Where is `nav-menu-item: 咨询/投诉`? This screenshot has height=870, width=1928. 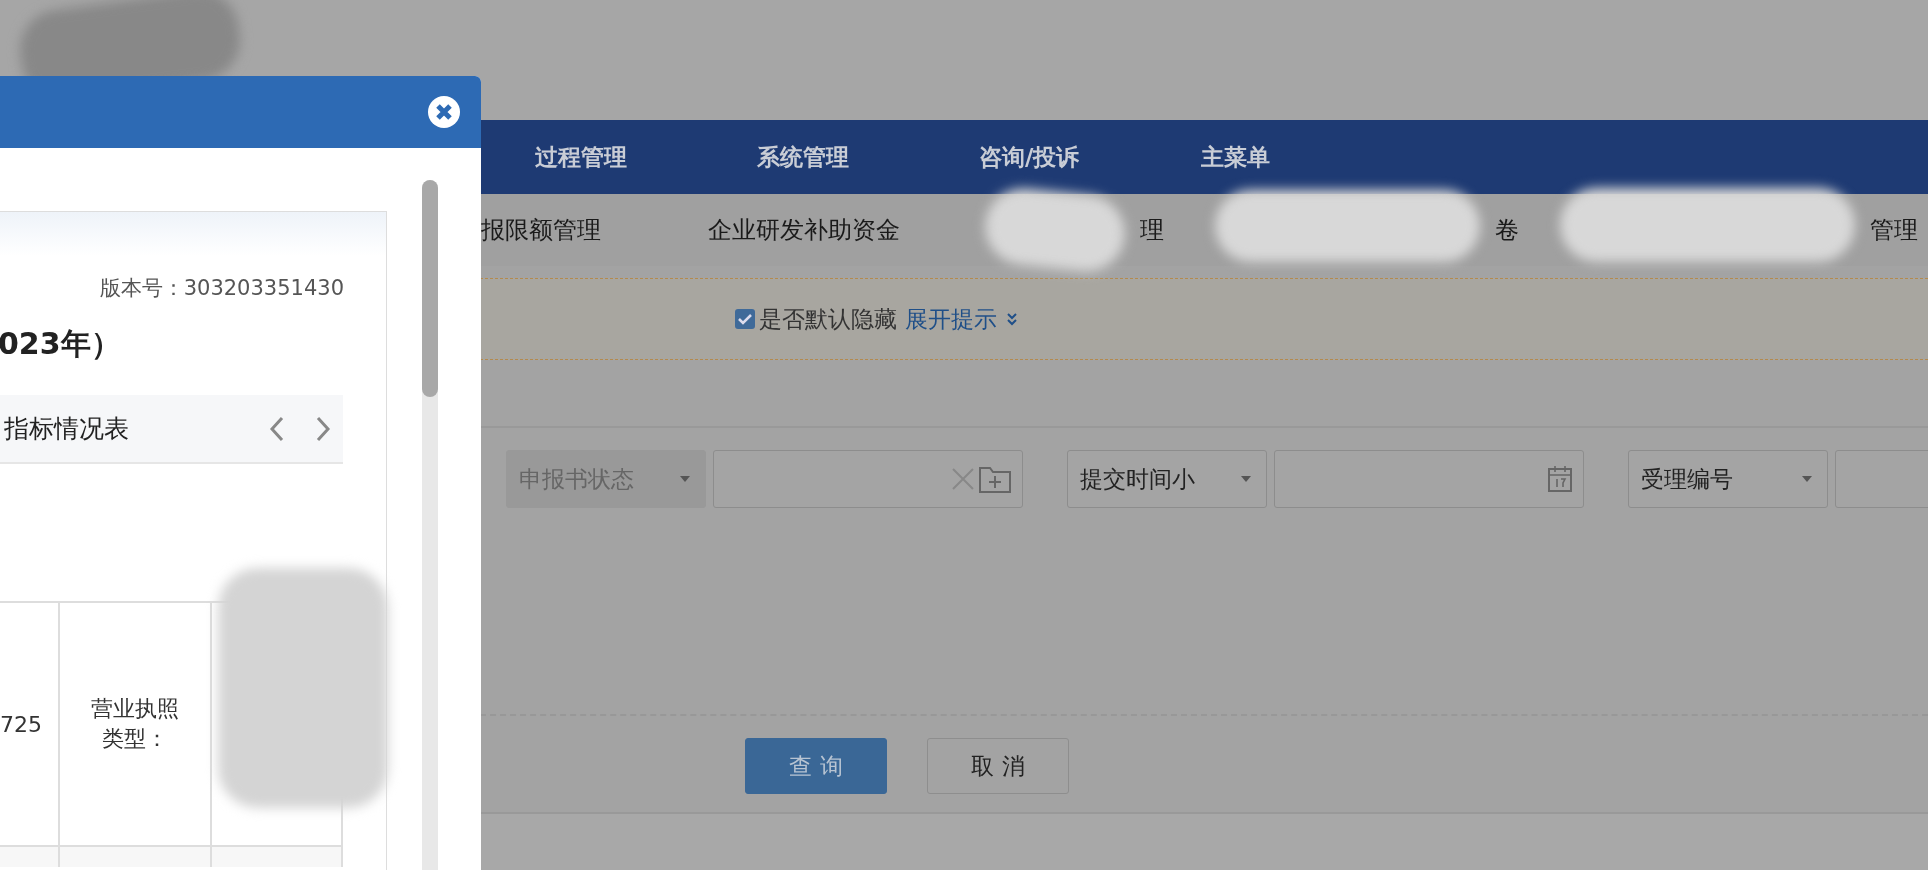 nav-menu-item: 咨询/投诉 is located at coordinates (1090, 157).